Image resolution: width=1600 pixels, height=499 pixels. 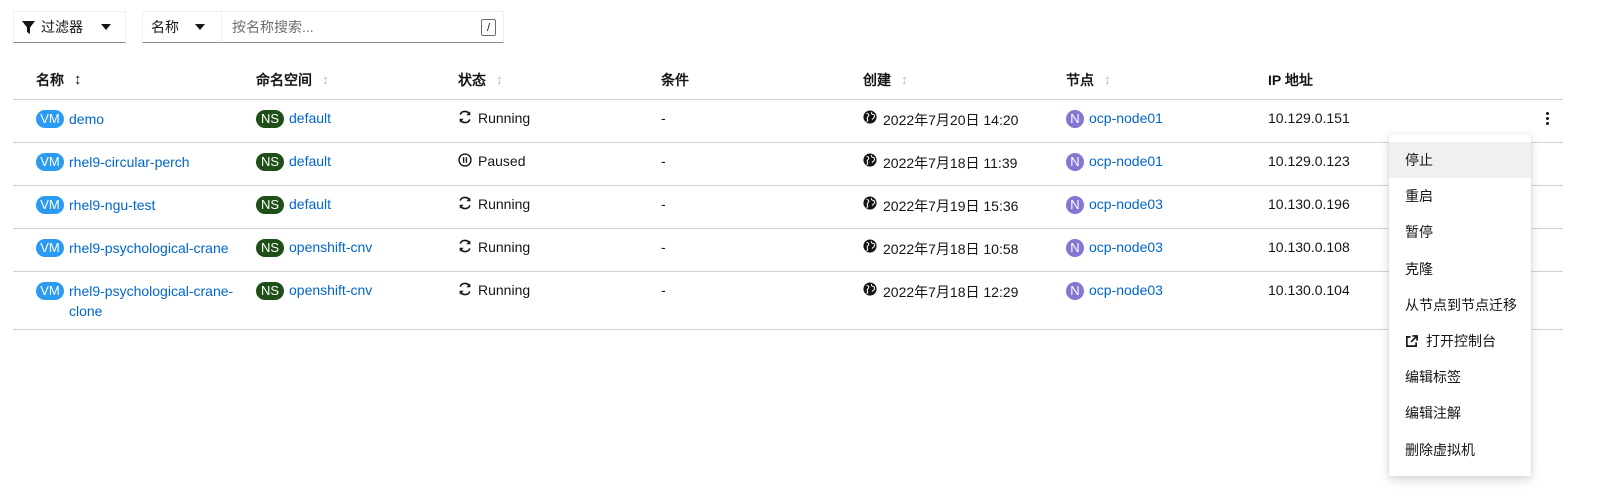 What do you see at coordinates (1460, 269) in the screenshot?
I see `menu-item: 克隆` at bounding box center [1460, 269].